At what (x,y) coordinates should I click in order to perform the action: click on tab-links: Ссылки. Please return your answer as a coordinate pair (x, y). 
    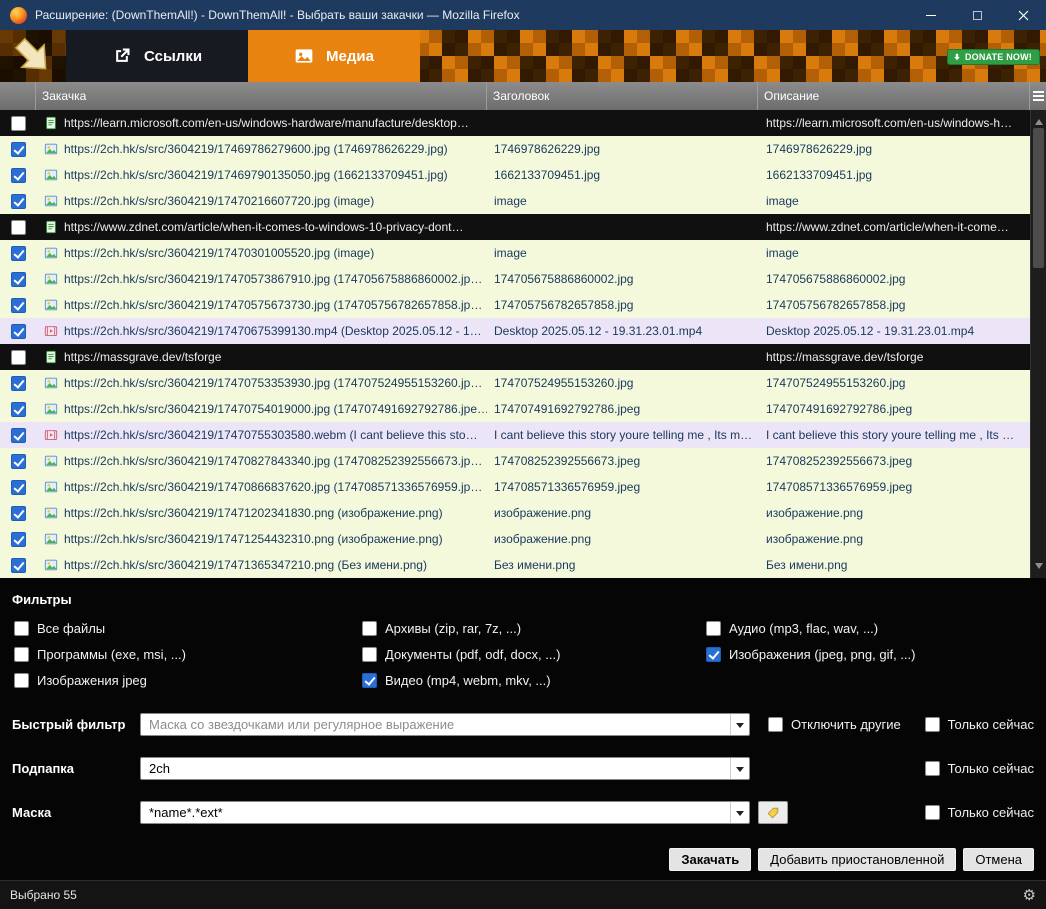
    Looking at the image, I should click on (157, 56).